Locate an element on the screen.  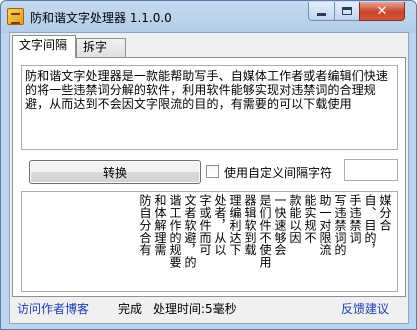
processing-time: 处理时间:5毫秒 is located at coordinates (195, 309).